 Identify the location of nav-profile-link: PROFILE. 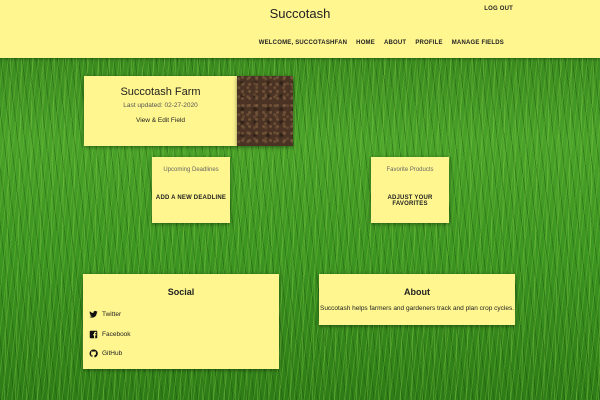
(428, 43).